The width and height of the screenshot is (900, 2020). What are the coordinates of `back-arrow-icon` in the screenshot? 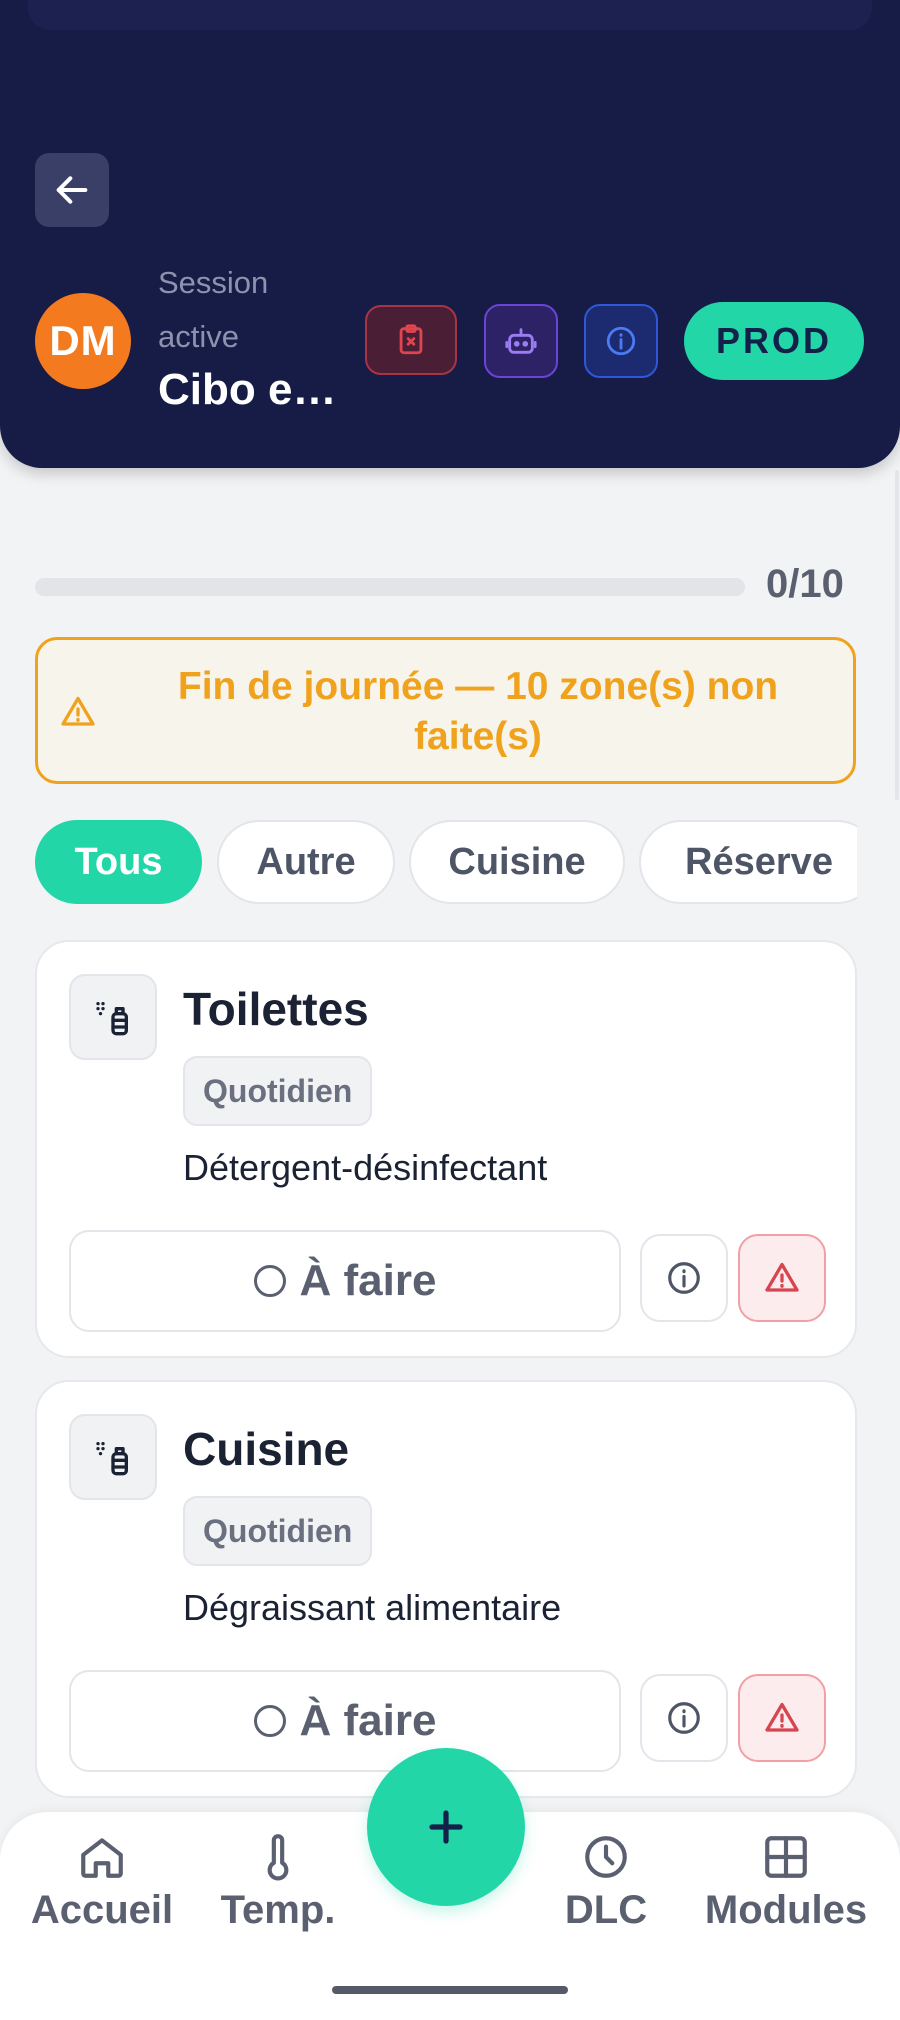 It's located at (72, 190).